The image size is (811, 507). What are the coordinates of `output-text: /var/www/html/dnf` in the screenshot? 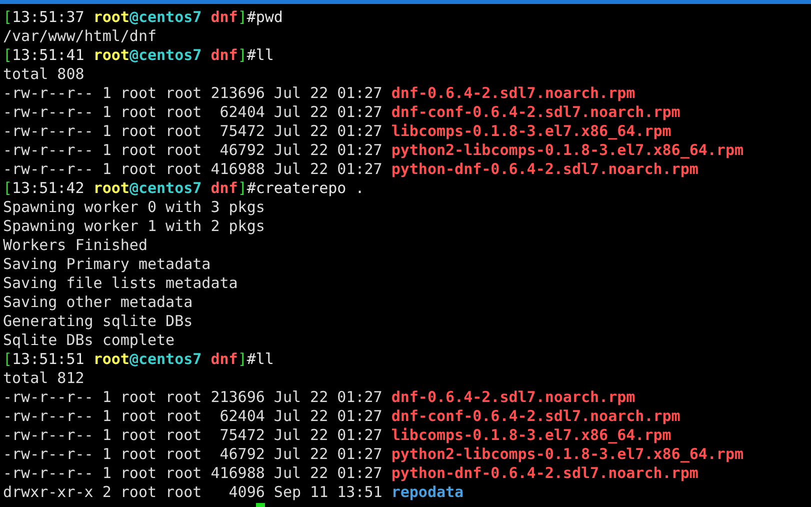 It's located at (80, 36).